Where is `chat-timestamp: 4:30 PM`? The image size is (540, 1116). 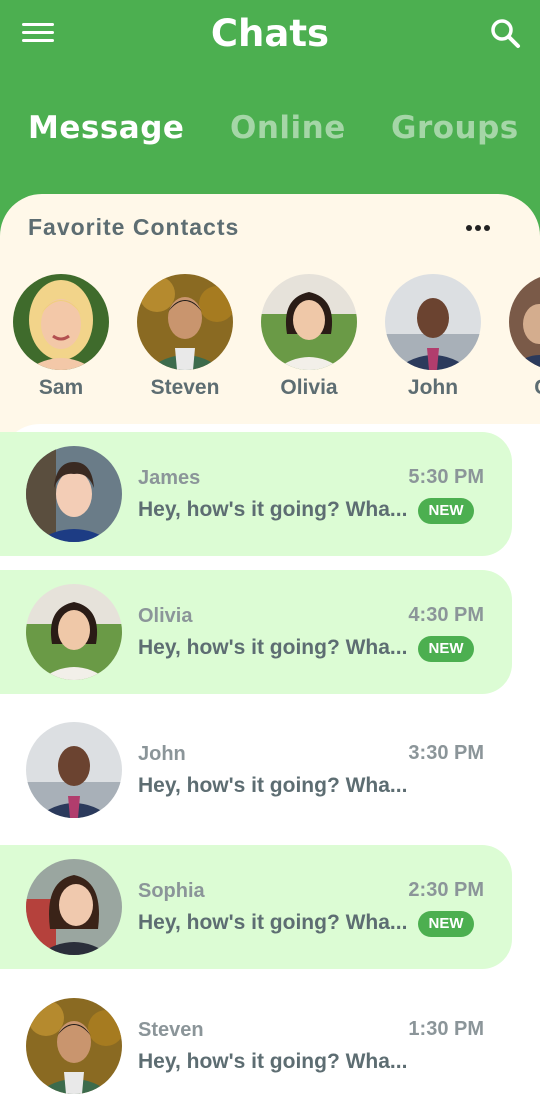 chat-timestamp: 4:30 PM is located at coordinates (446, 615).